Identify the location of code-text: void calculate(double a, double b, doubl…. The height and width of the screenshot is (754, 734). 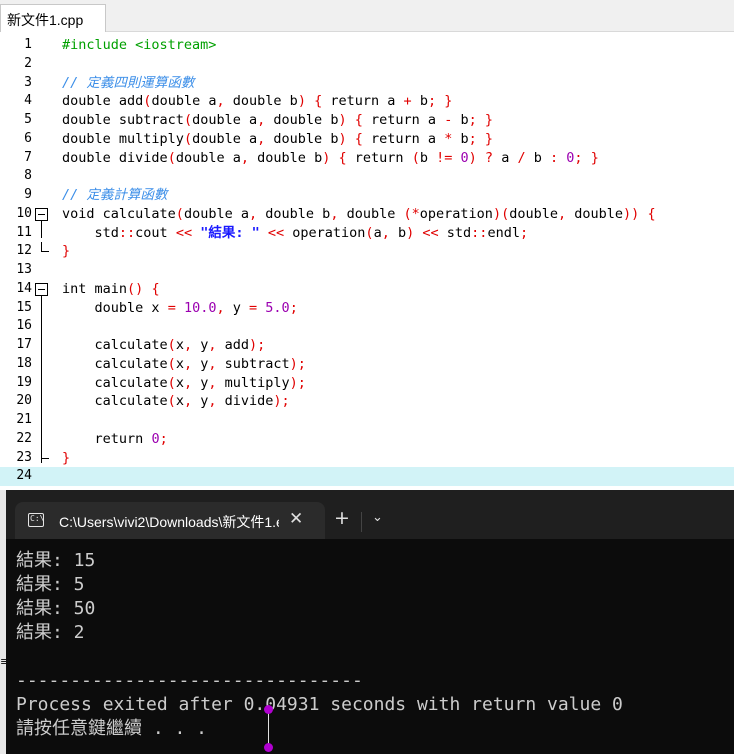
(359, 213).